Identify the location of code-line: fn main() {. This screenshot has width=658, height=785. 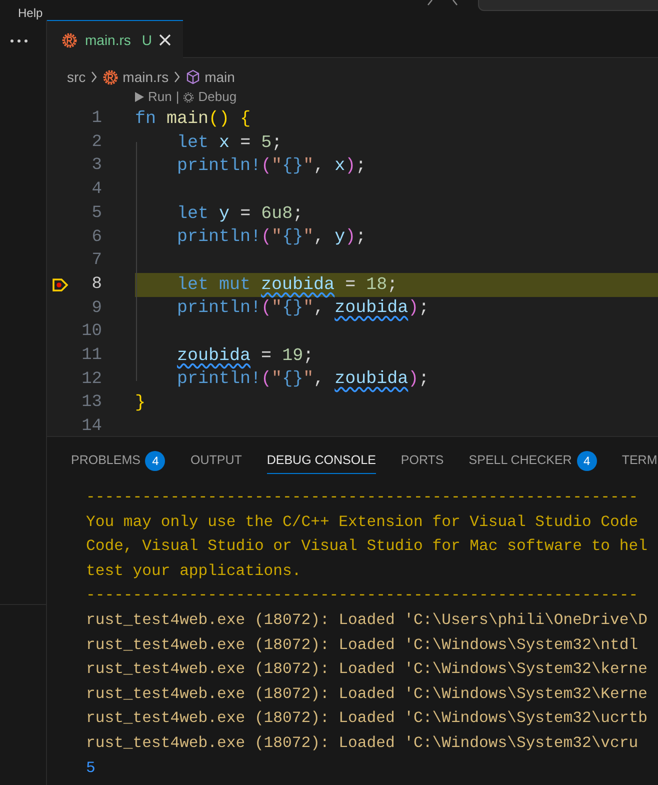
(193, 119).